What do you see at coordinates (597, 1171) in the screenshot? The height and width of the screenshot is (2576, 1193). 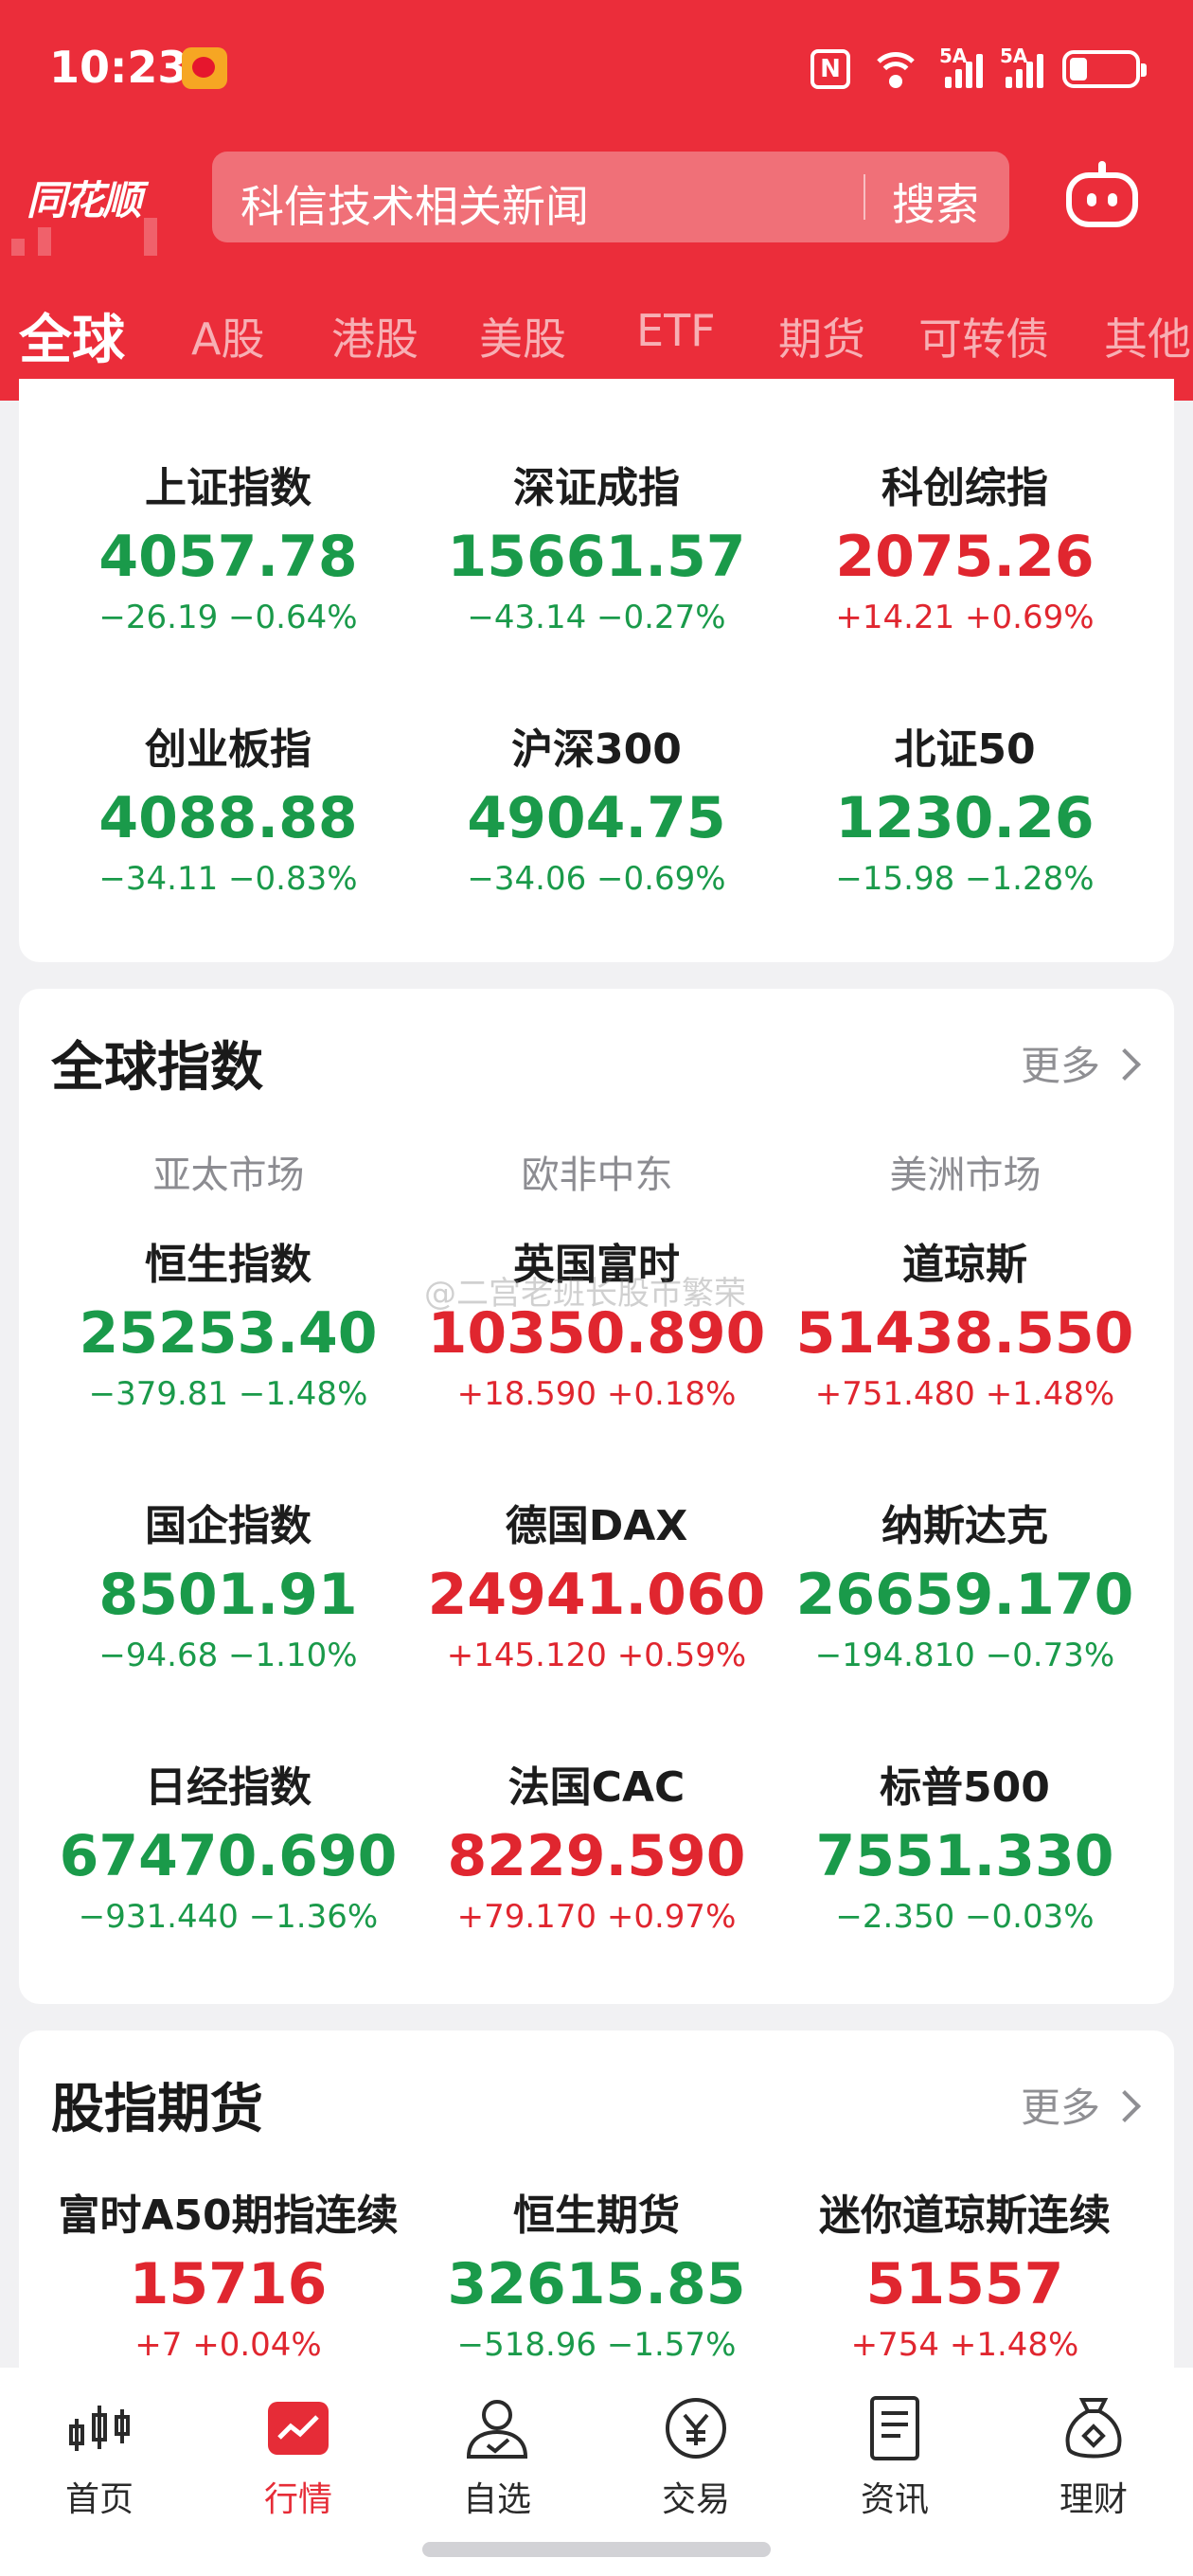 I see `region-europe-africa-middle-east: 欧非中东` at bounding box center [597, 1171].